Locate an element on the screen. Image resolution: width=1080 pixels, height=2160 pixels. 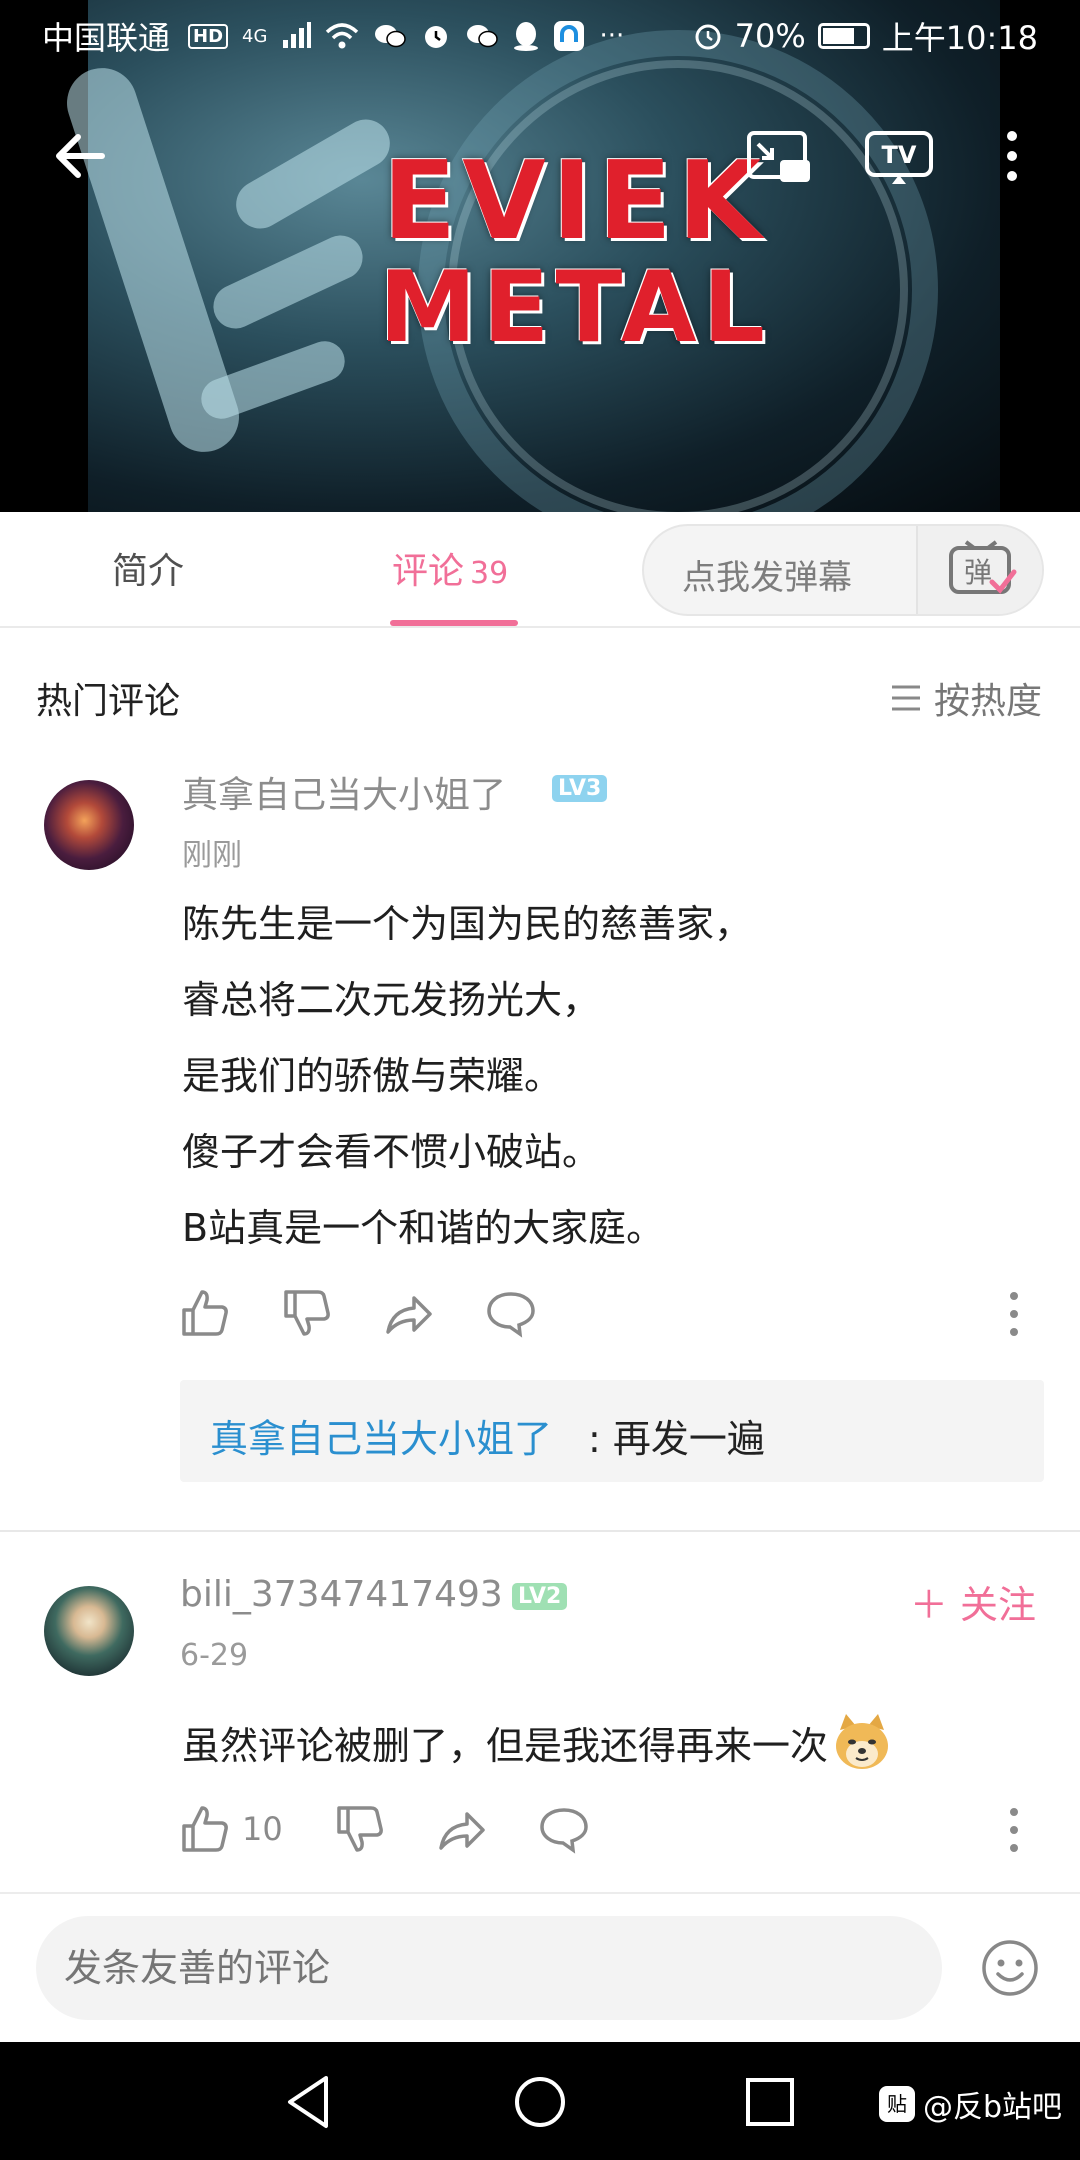
reply-username: 真拿自己当大小姐了 is located at coordinates (381, 1435).